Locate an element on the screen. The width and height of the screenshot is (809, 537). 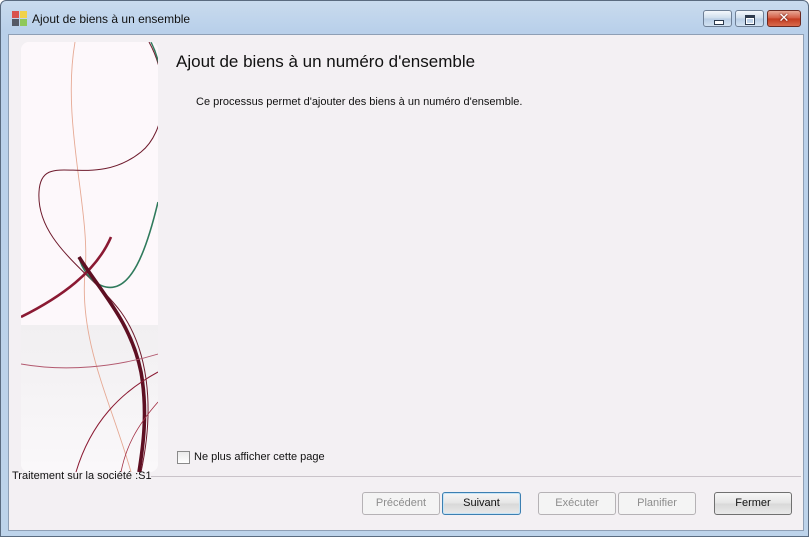
status-divider is located at coordinates (476, 476).